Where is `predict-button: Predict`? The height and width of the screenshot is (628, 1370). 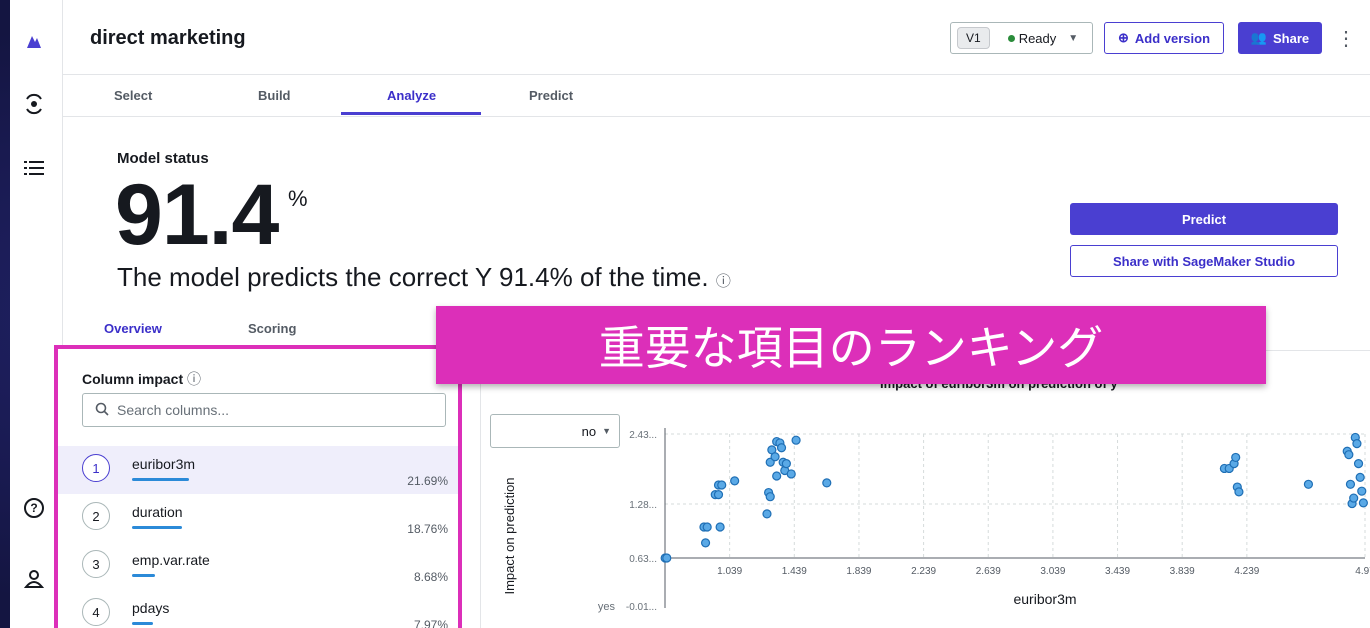
predict-button: Predict is located at coordinates (1204, 219).